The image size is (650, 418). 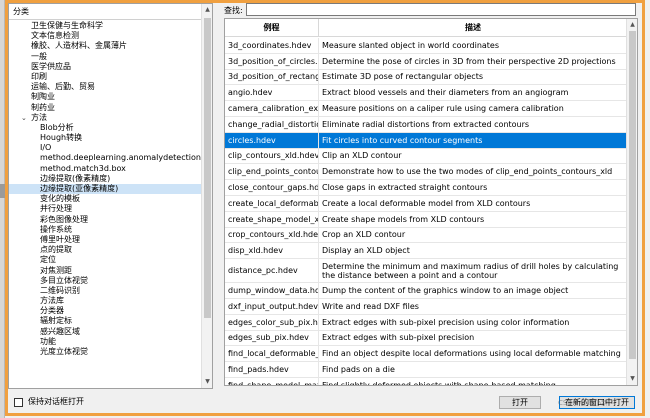 What do you see at coordinates (105, 342) in the screenshot?
I see `tree-item: 功能` at bounding box center [105, 342].